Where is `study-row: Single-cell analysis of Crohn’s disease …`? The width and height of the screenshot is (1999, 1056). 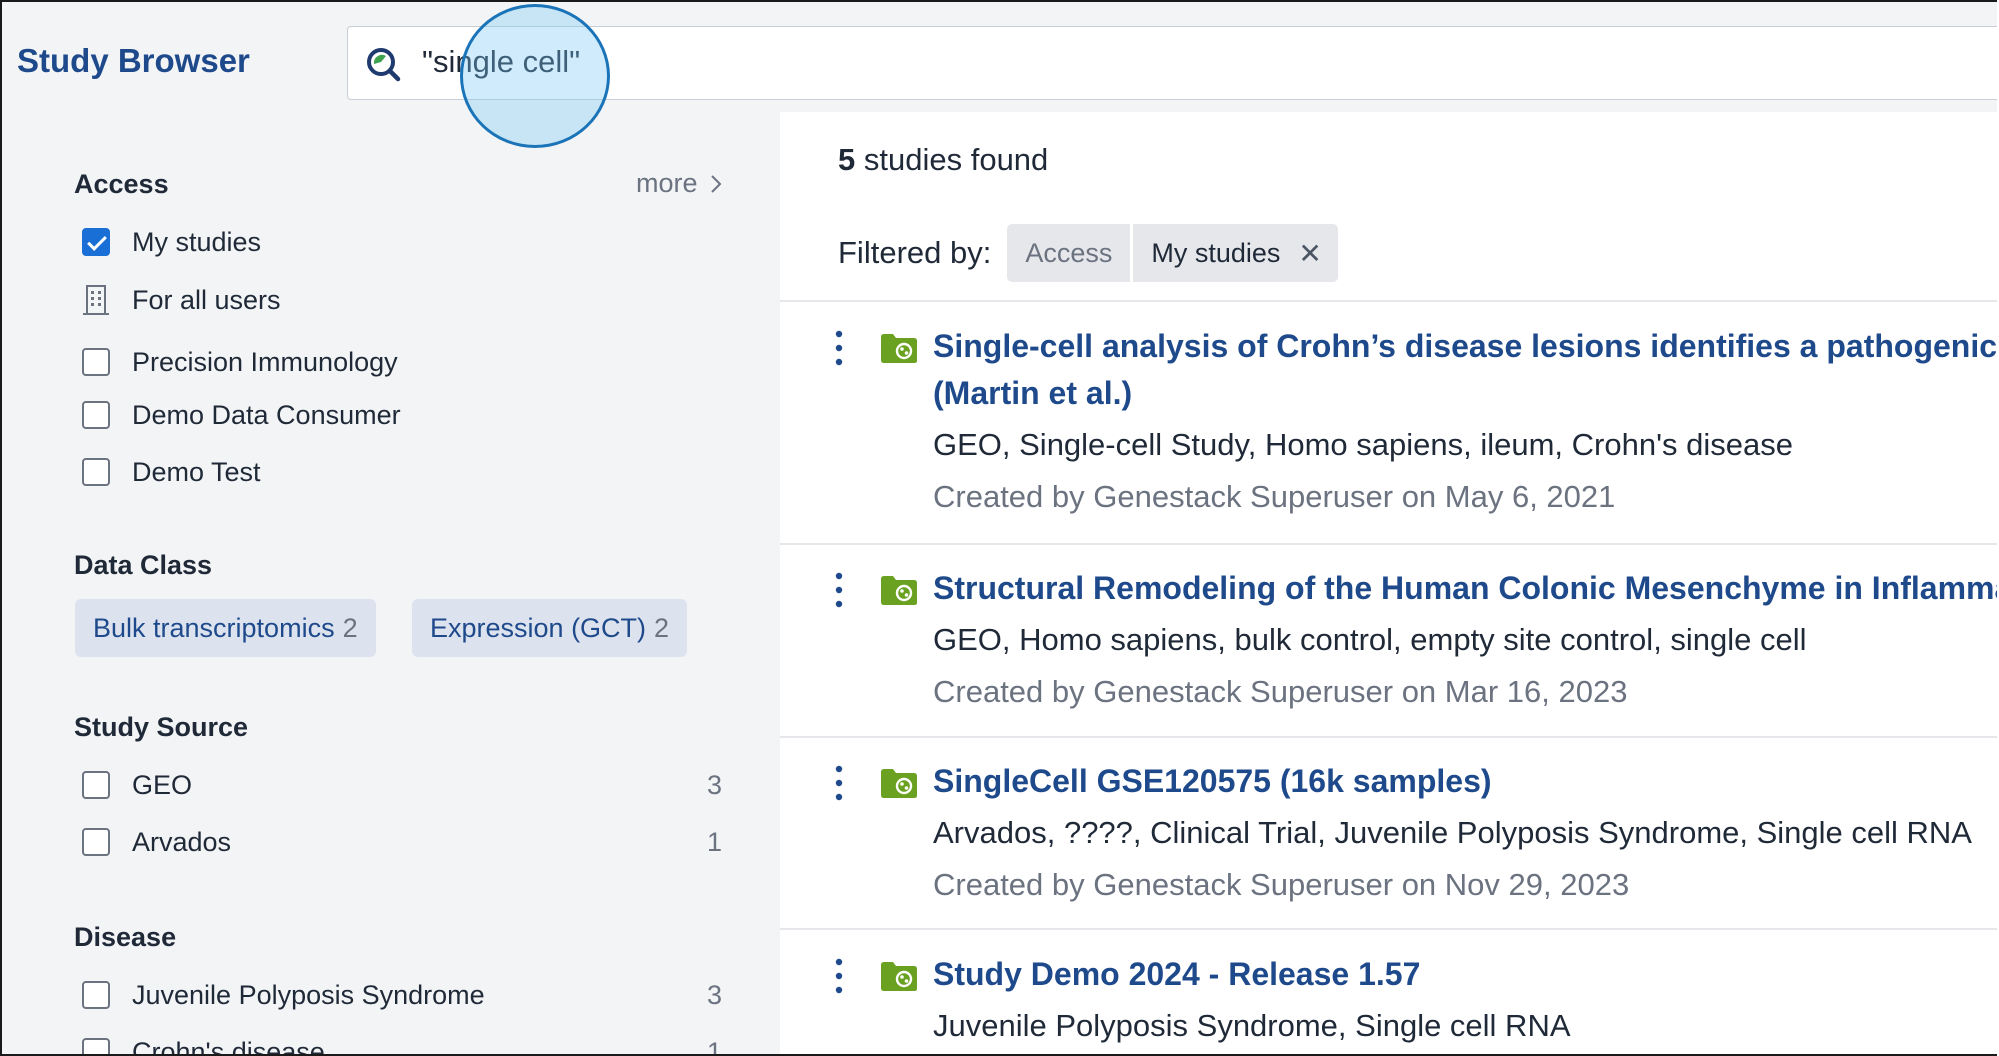
study-row: Single-cell analysis of Crohn’s disease … is located at coordinates (1388, 402).